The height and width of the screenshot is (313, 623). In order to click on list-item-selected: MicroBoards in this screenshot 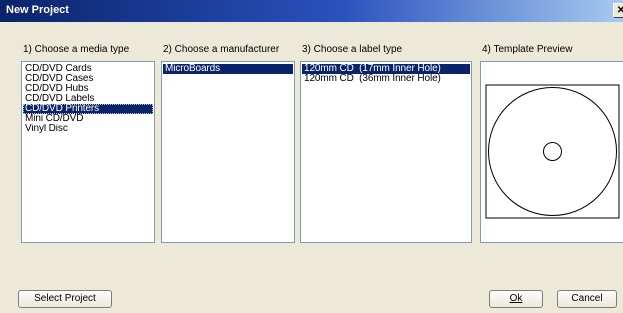, I will do `click(228, 69)`.